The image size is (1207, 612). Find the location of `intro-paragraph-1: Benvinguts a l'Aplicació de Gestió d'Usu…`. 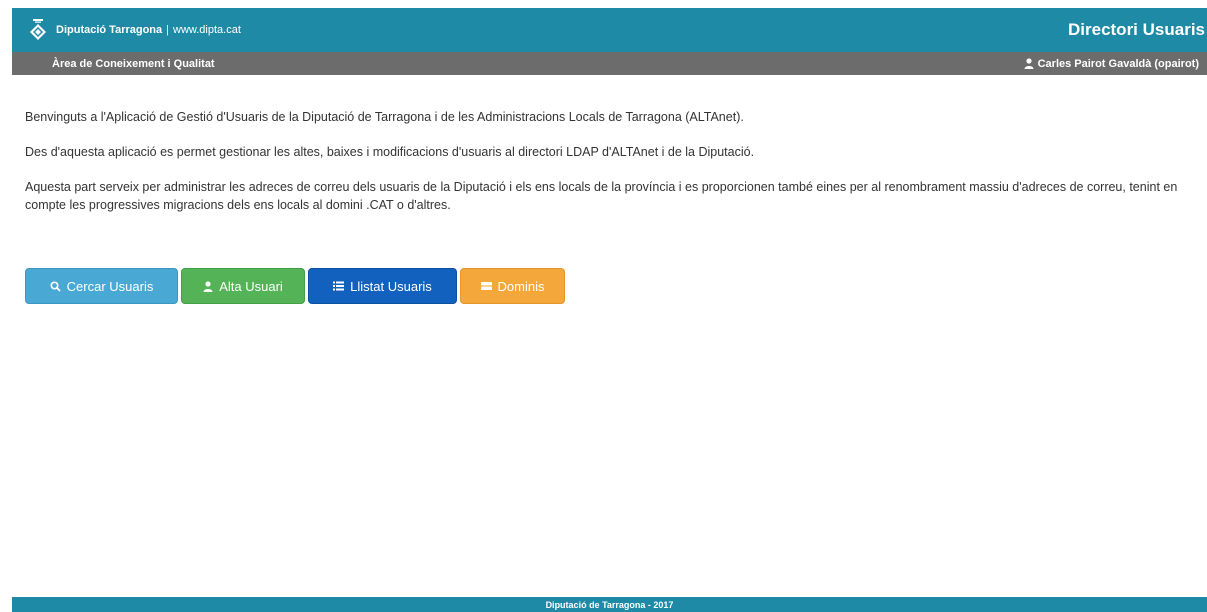

intro-paragraph-1: Benvinguts a l'Aplicació de Gestió d'Usu… is located at coordinates (384, 117).